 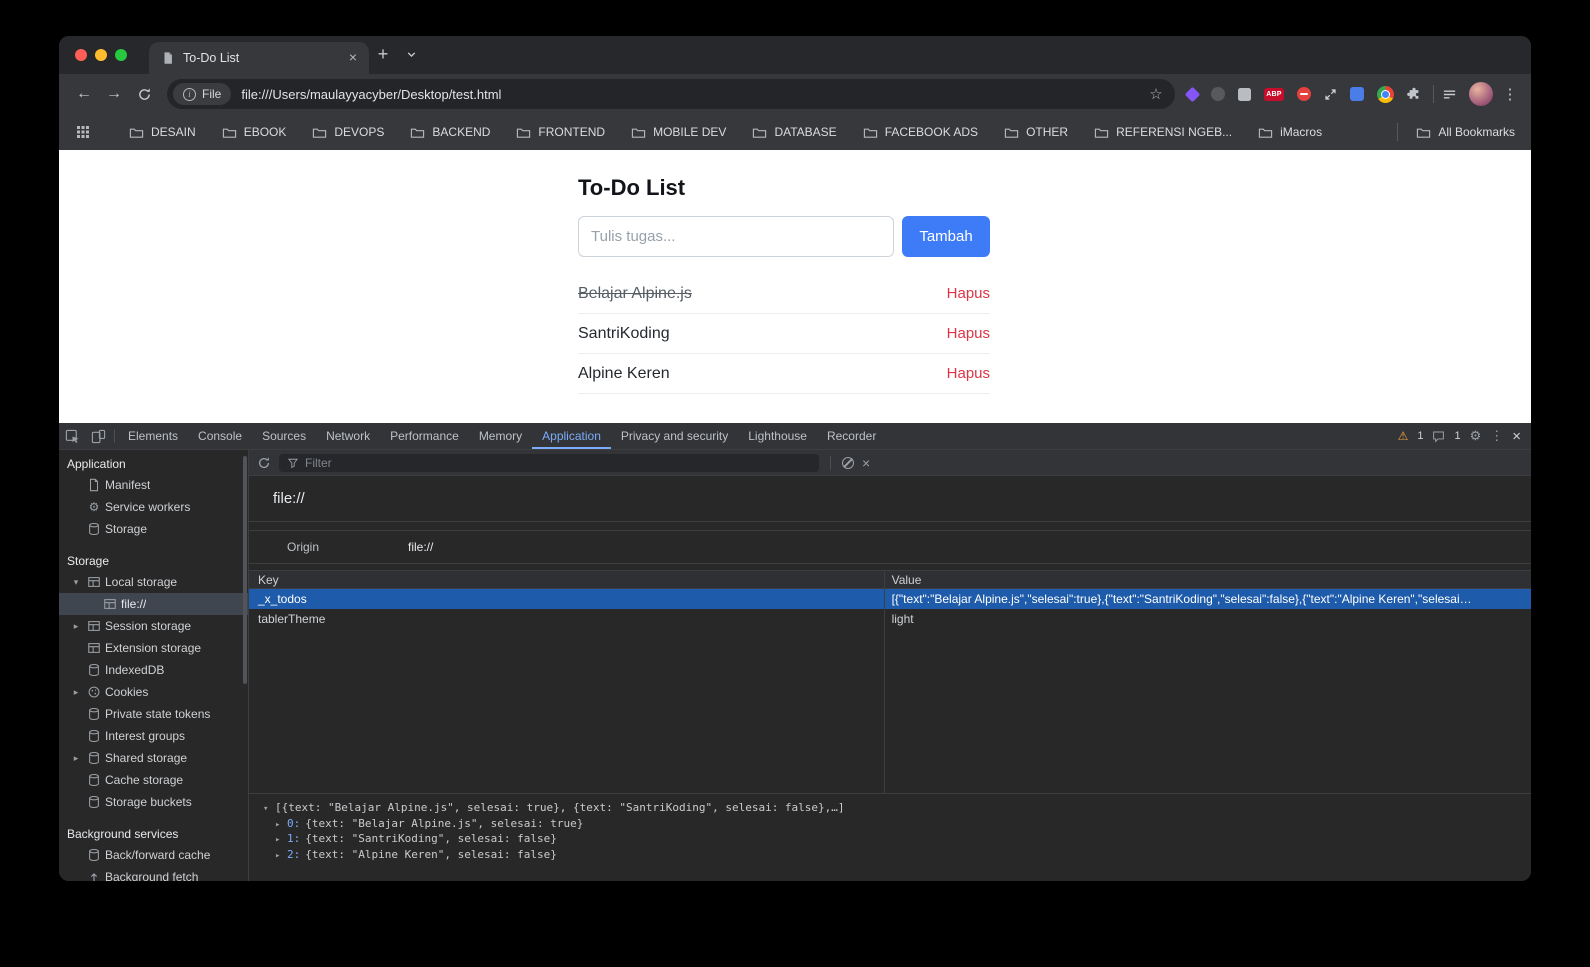 What do you see at coordinates (1516, 436) in the screenshot?
I see `devtools-close-icon: ×` at bounding box center [1516, 436].